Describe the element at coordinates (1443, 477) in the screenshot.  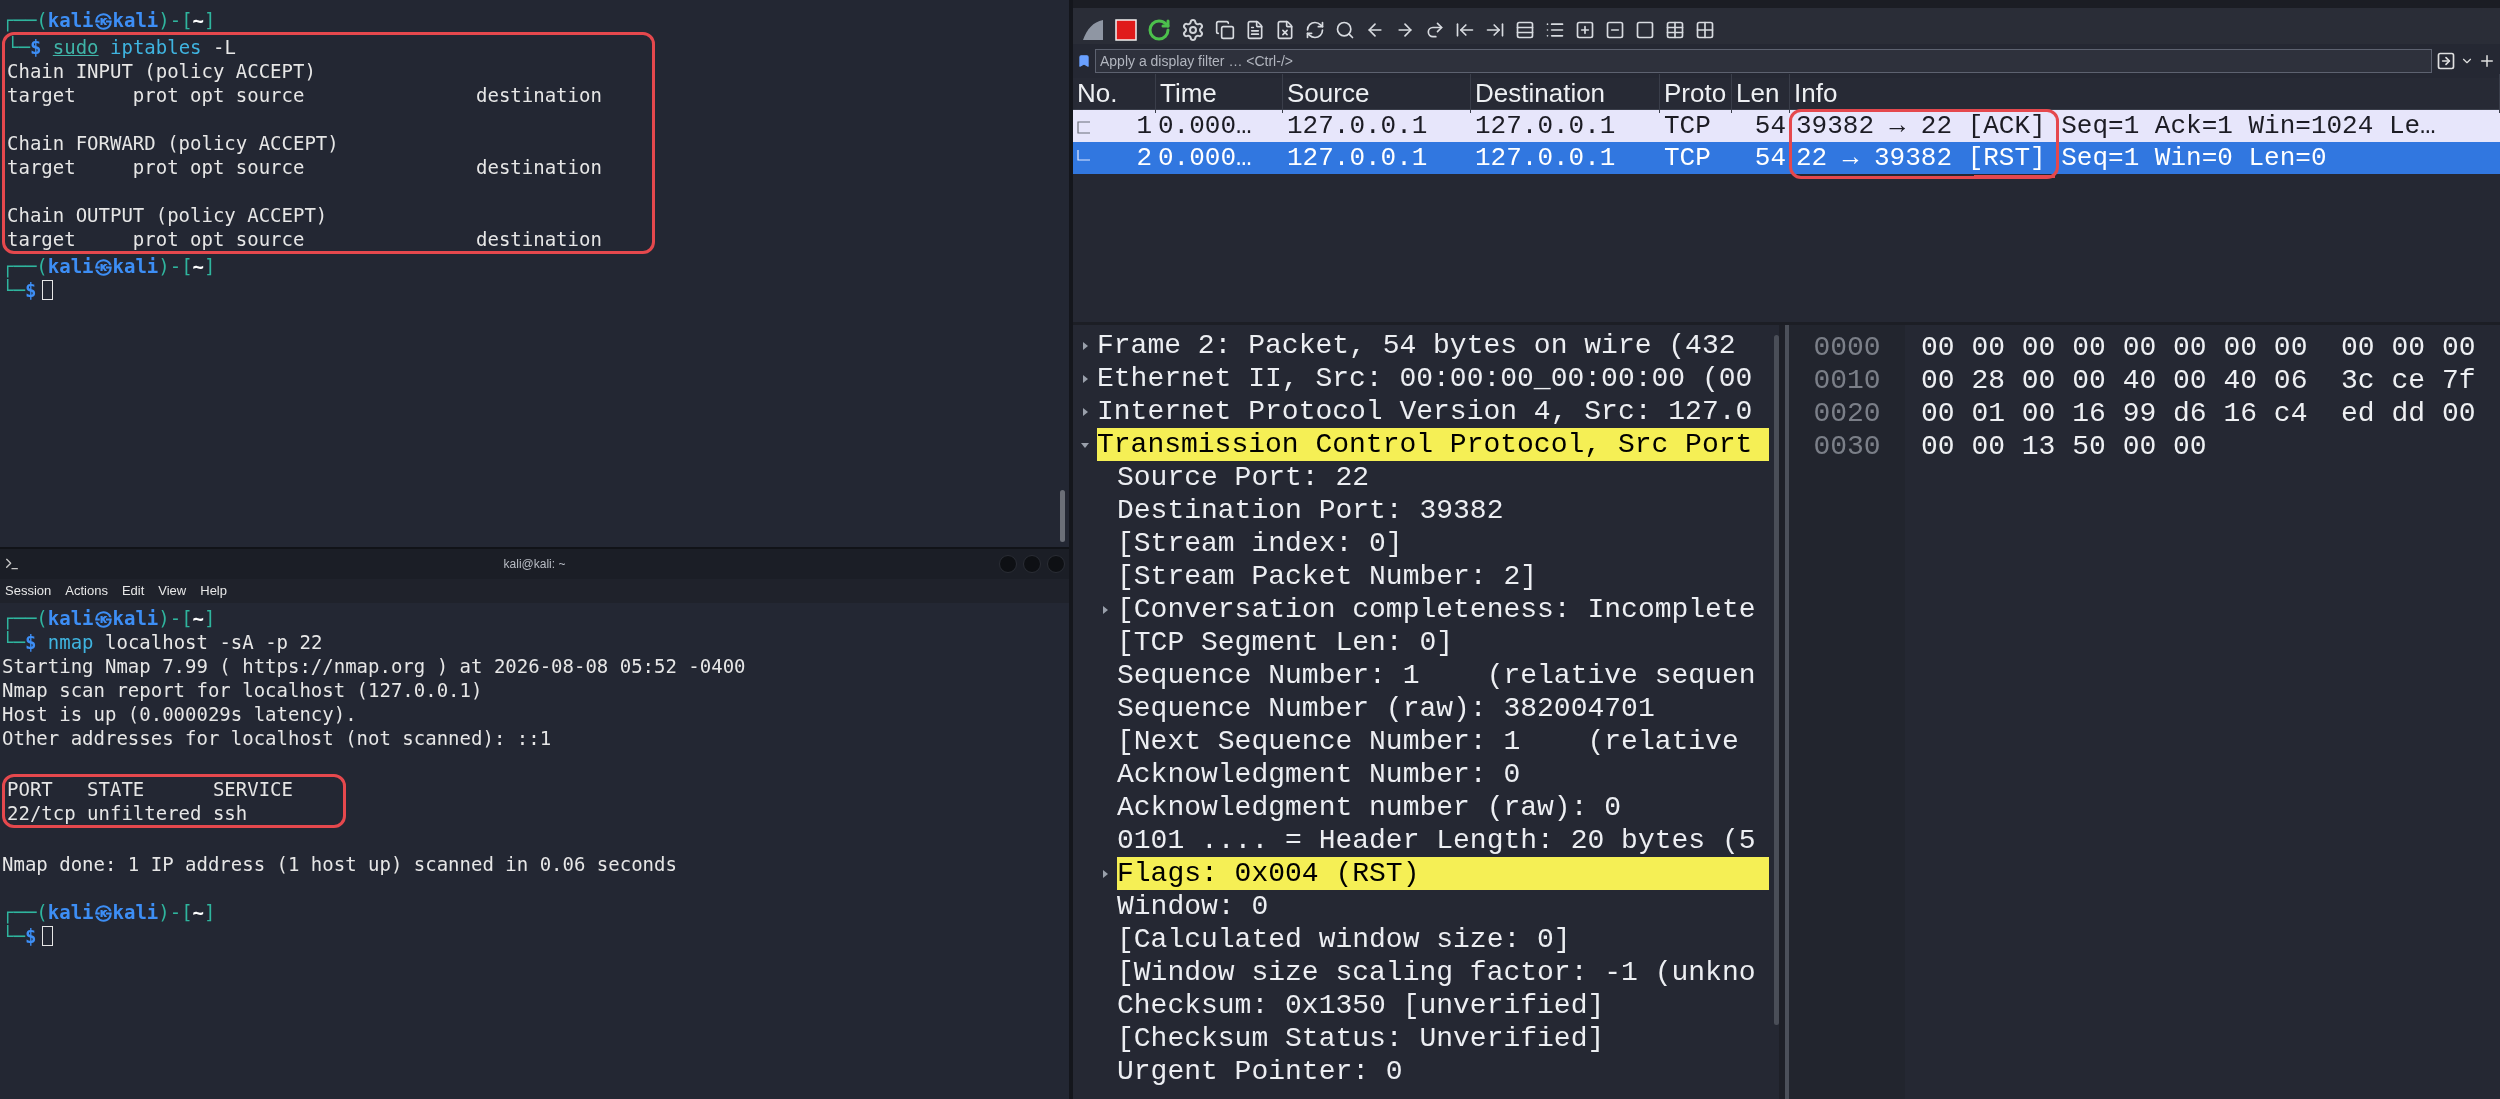
I see `detail-field: Source Port: 22` at that location.